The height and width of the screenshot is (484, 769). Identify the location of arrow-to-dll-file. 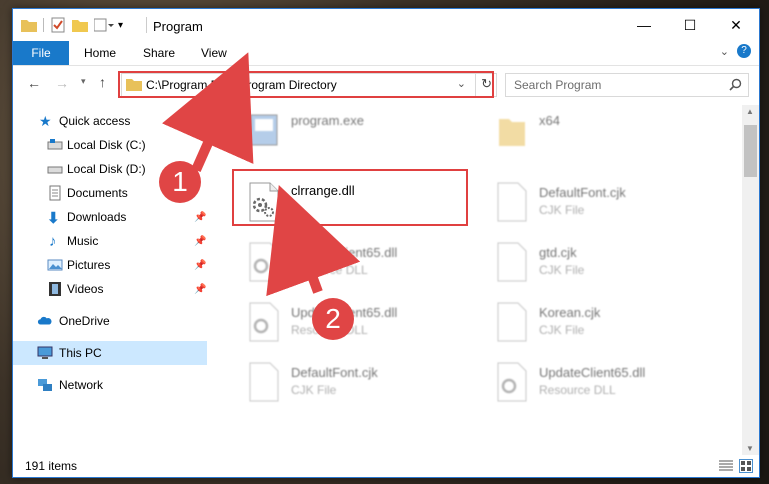
(313, 241).